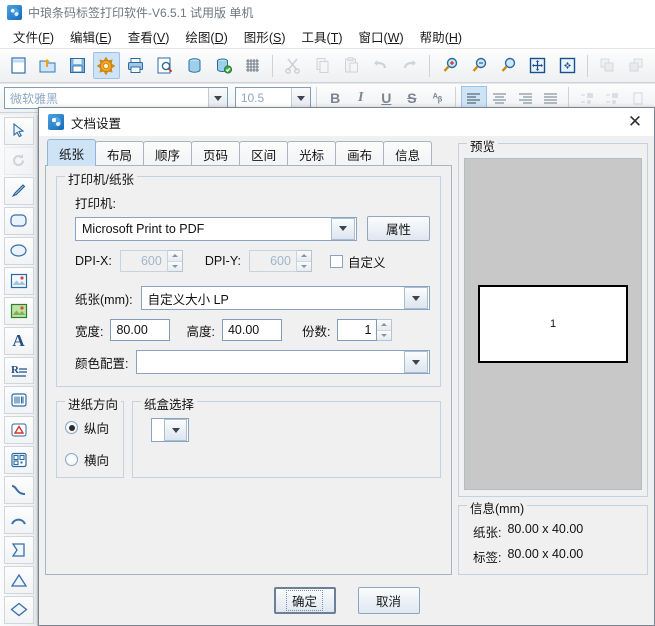 The height and width of the screenshot is (626, 655). What do you see at coordinates (18, 460) in the screenshot?
I see `qrcode-icon` at bounding box center [18, 460].